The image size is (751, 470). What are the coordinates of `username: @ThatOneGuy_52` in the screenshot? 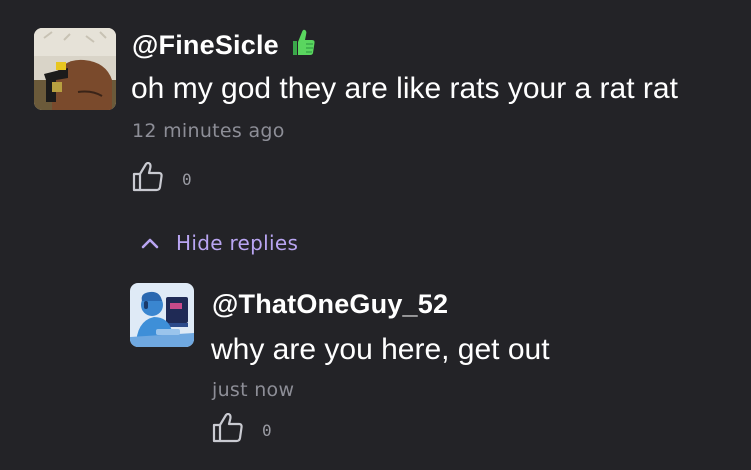 It's located at (330, 304).